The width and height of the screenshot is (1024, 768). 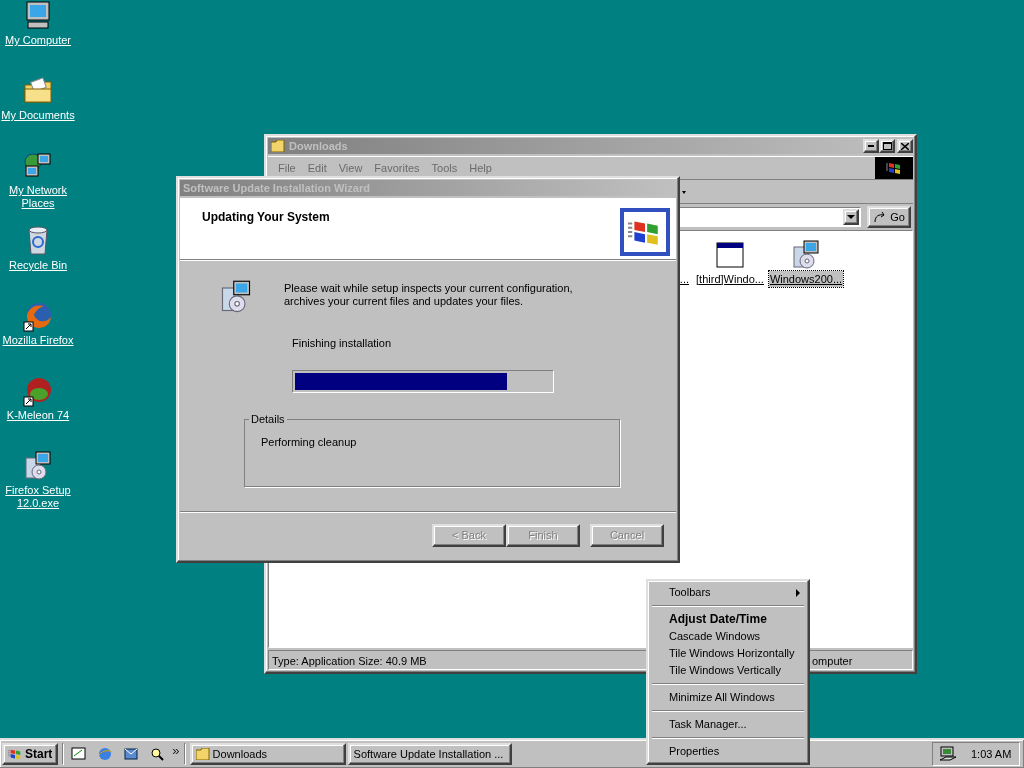 I want to click on progress-status: Finishing installation, so click(x=342, y=343).